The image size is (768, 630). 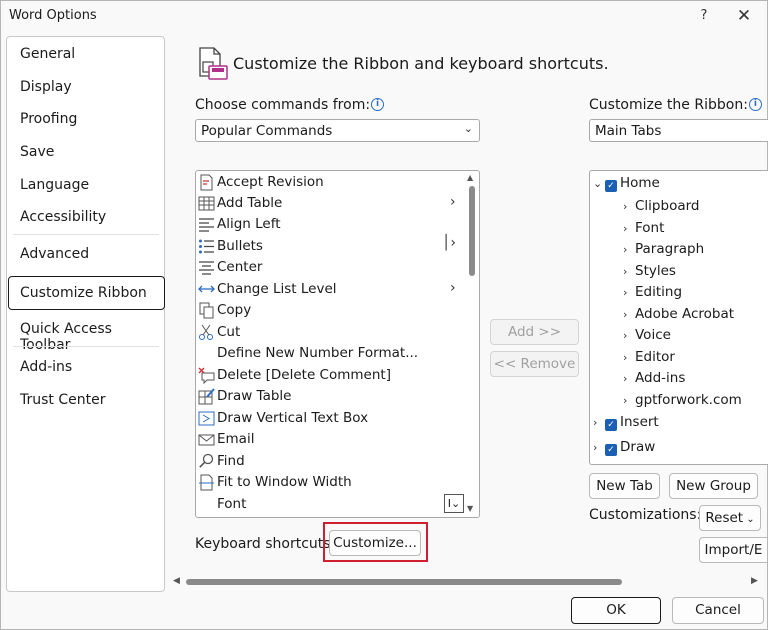 I want to click on nav-item-display: Display, so click(x=46, y=87).